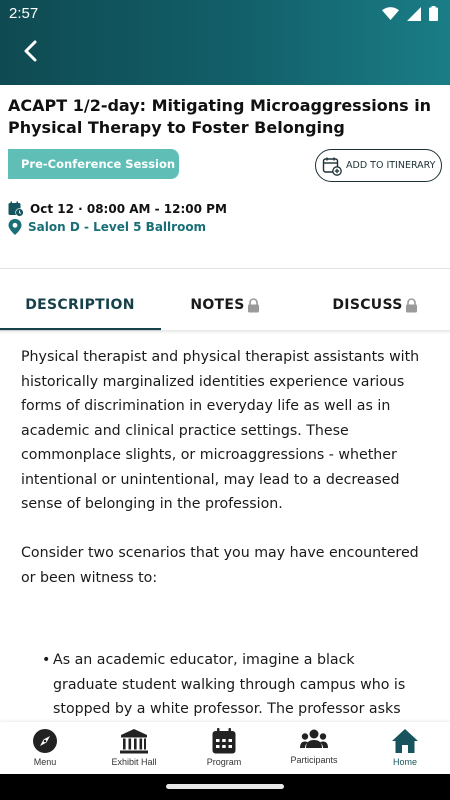  What do you see at coordinates (117, 227) in the screenshot?
I see `session-location-text: Salon D - Level 5 Ballroom` at bounding box center [117, 227].